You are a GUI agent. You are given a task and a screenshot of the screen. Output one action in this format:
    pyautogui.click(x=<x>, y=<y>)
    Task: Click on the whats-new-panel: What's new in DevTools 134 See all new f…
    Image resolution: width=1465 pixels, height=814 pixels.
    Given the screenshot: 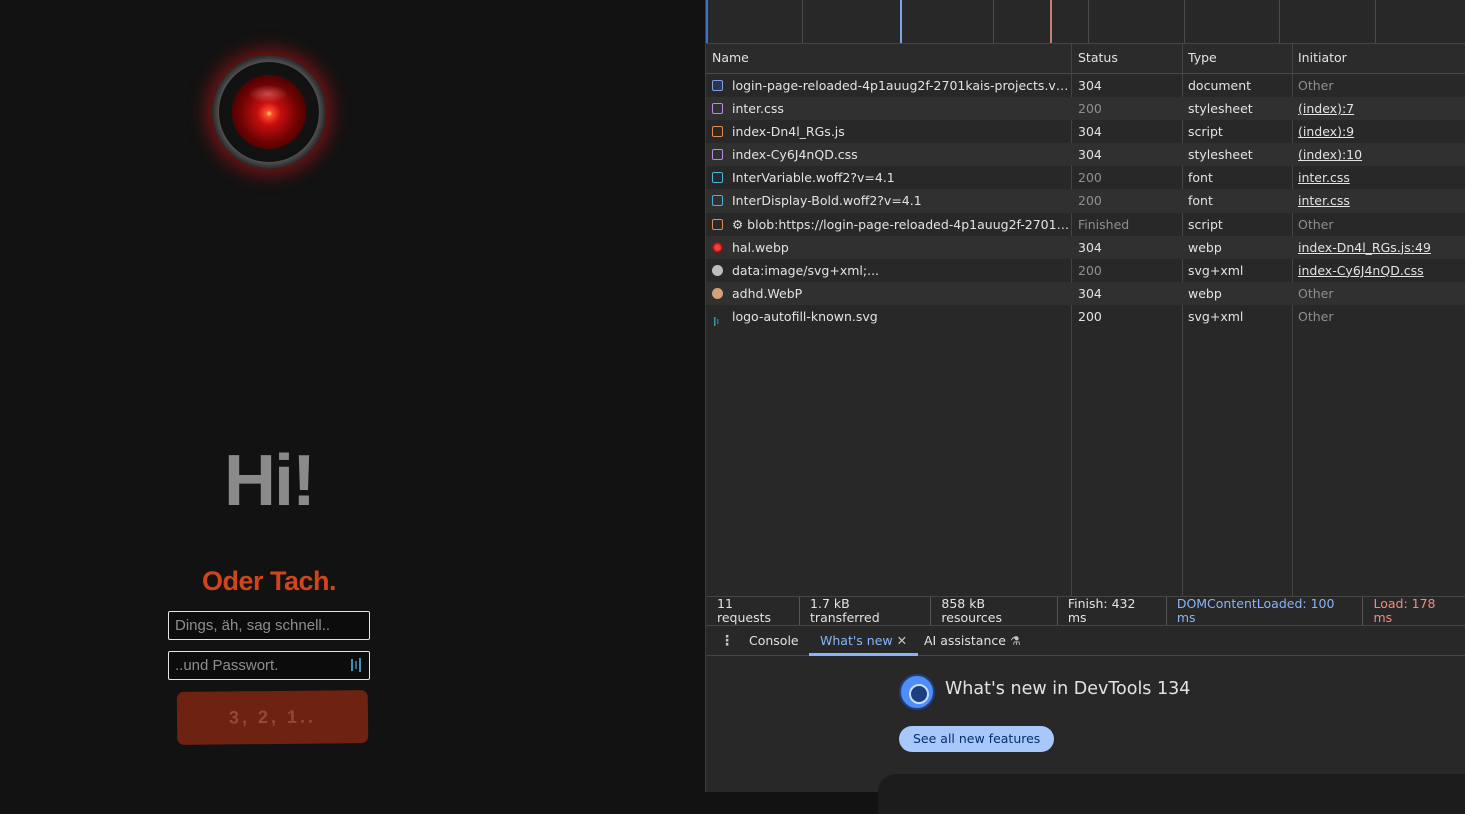 What is the action you would take?
    pyautogui.click(x=1085, y=735)
    